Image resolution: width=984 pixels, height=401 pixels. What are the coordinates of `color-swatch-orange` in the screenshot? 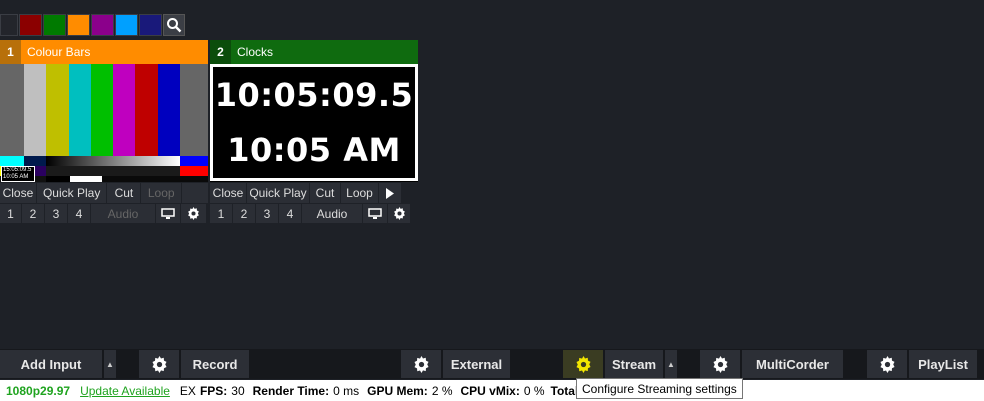 It's located at (78, 25).